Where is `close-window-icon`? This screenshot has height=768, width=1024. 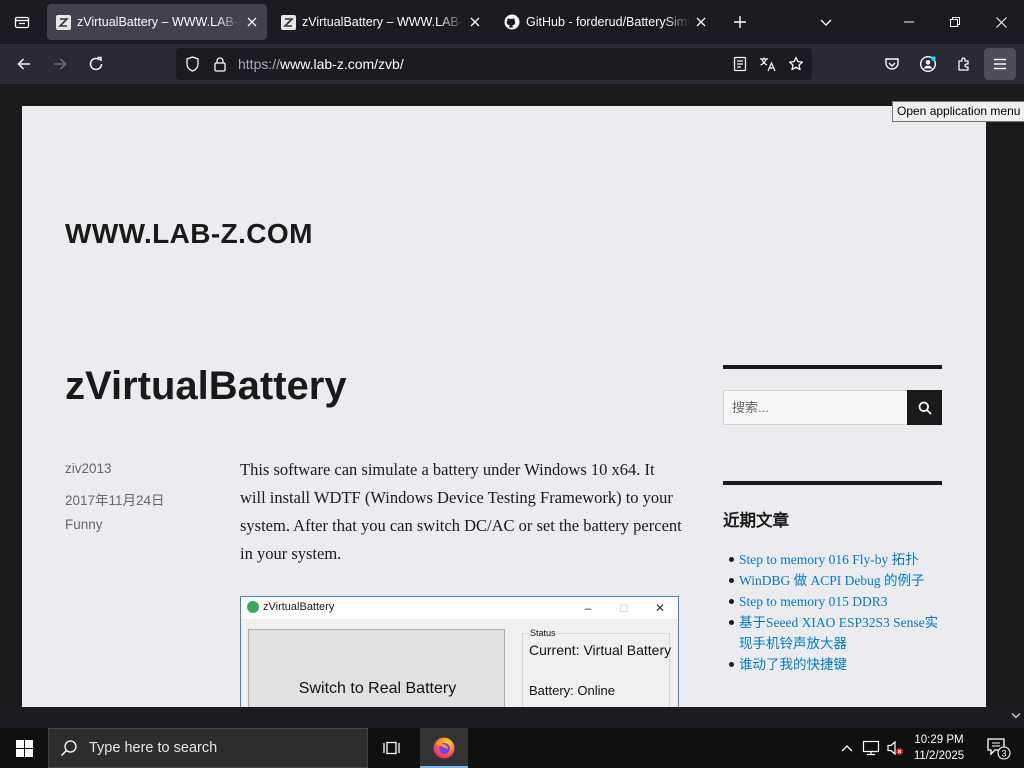
close-window-icon is located at coordinates (1001, 22).